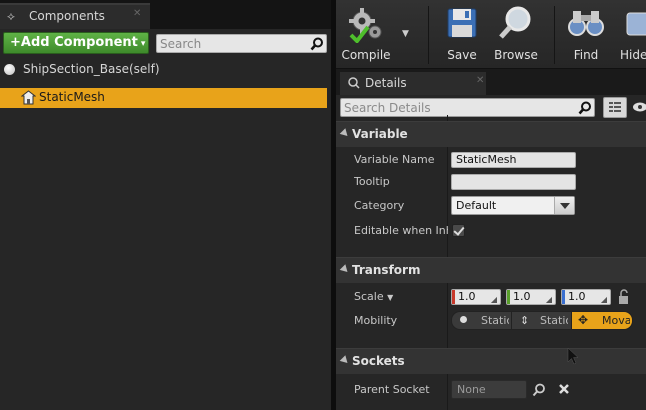 Image resolution: width=646 pixels, height=410 pixels. What do you see at coordinates (554, 35) in the screenshot?
I see `toolbar-separator` at bounding box center [554, 35].